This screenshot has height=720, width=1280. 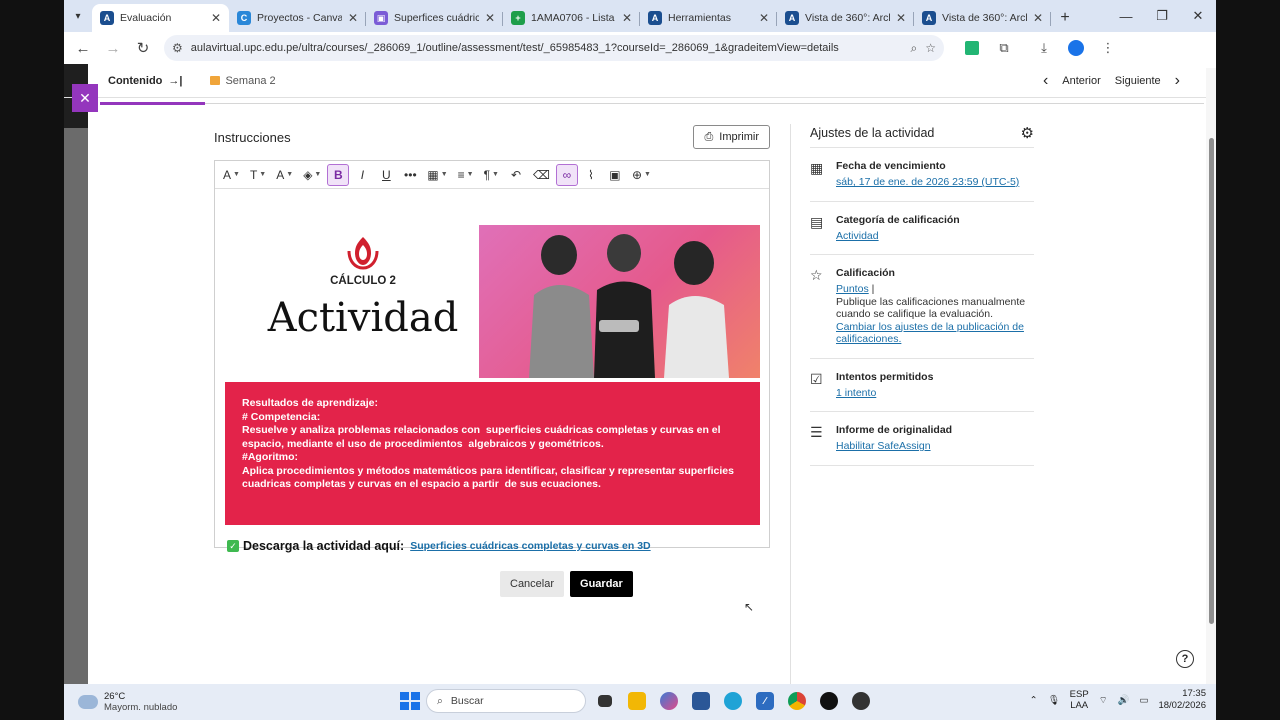 What do you see at coordinates (381, 18) in the screenshot?
I see `tab-favicon-icon: ▣` at bounding box center [381, 18].